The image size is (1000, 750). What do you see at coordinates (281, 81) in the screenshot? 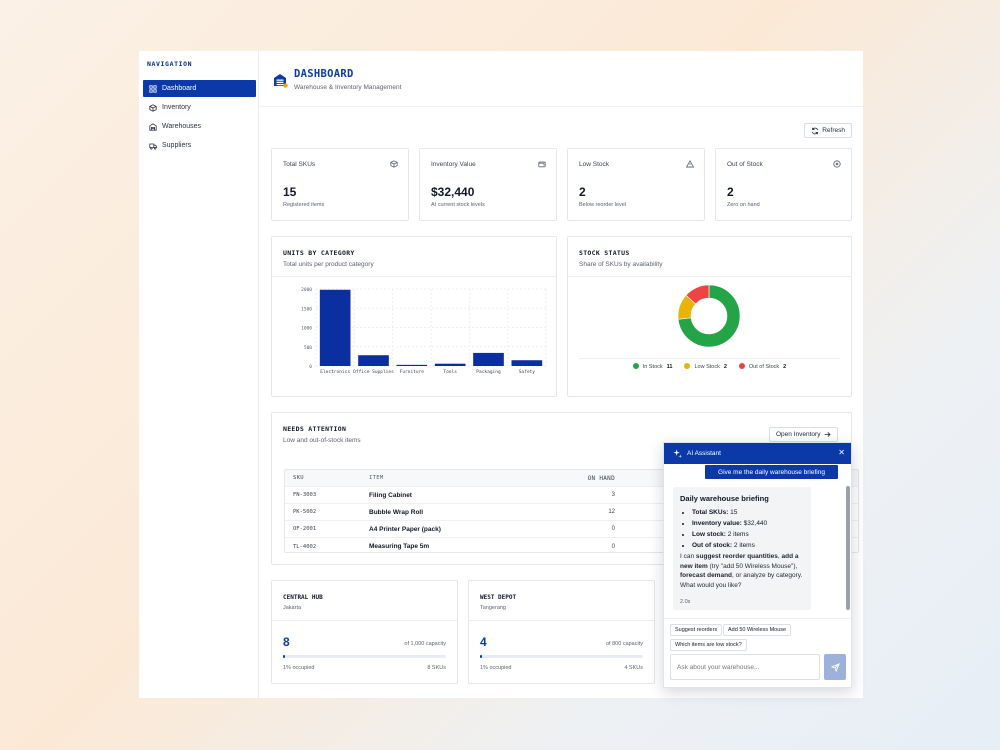
I see `warehouse-logo-icon` at bounding box center [281, 81].